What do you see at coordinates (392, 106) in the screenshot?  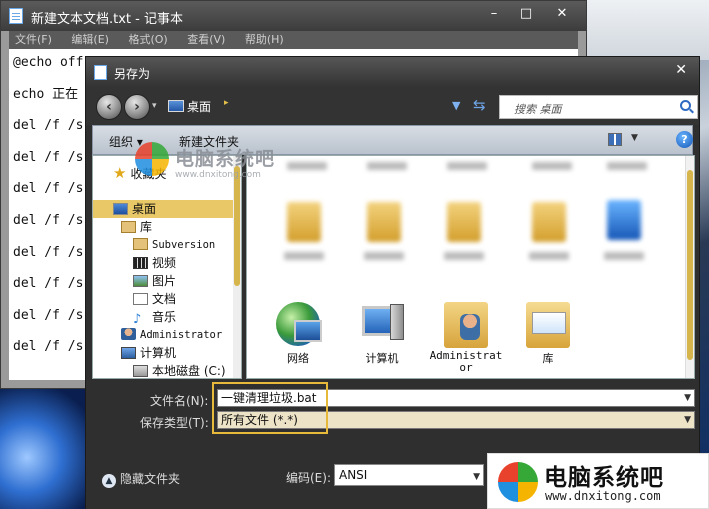 I see `address-row: ‹ › ▾ 桌面 ▸ ▼ ⇆ 搜索 桌面` at bounding box center [392, 106].